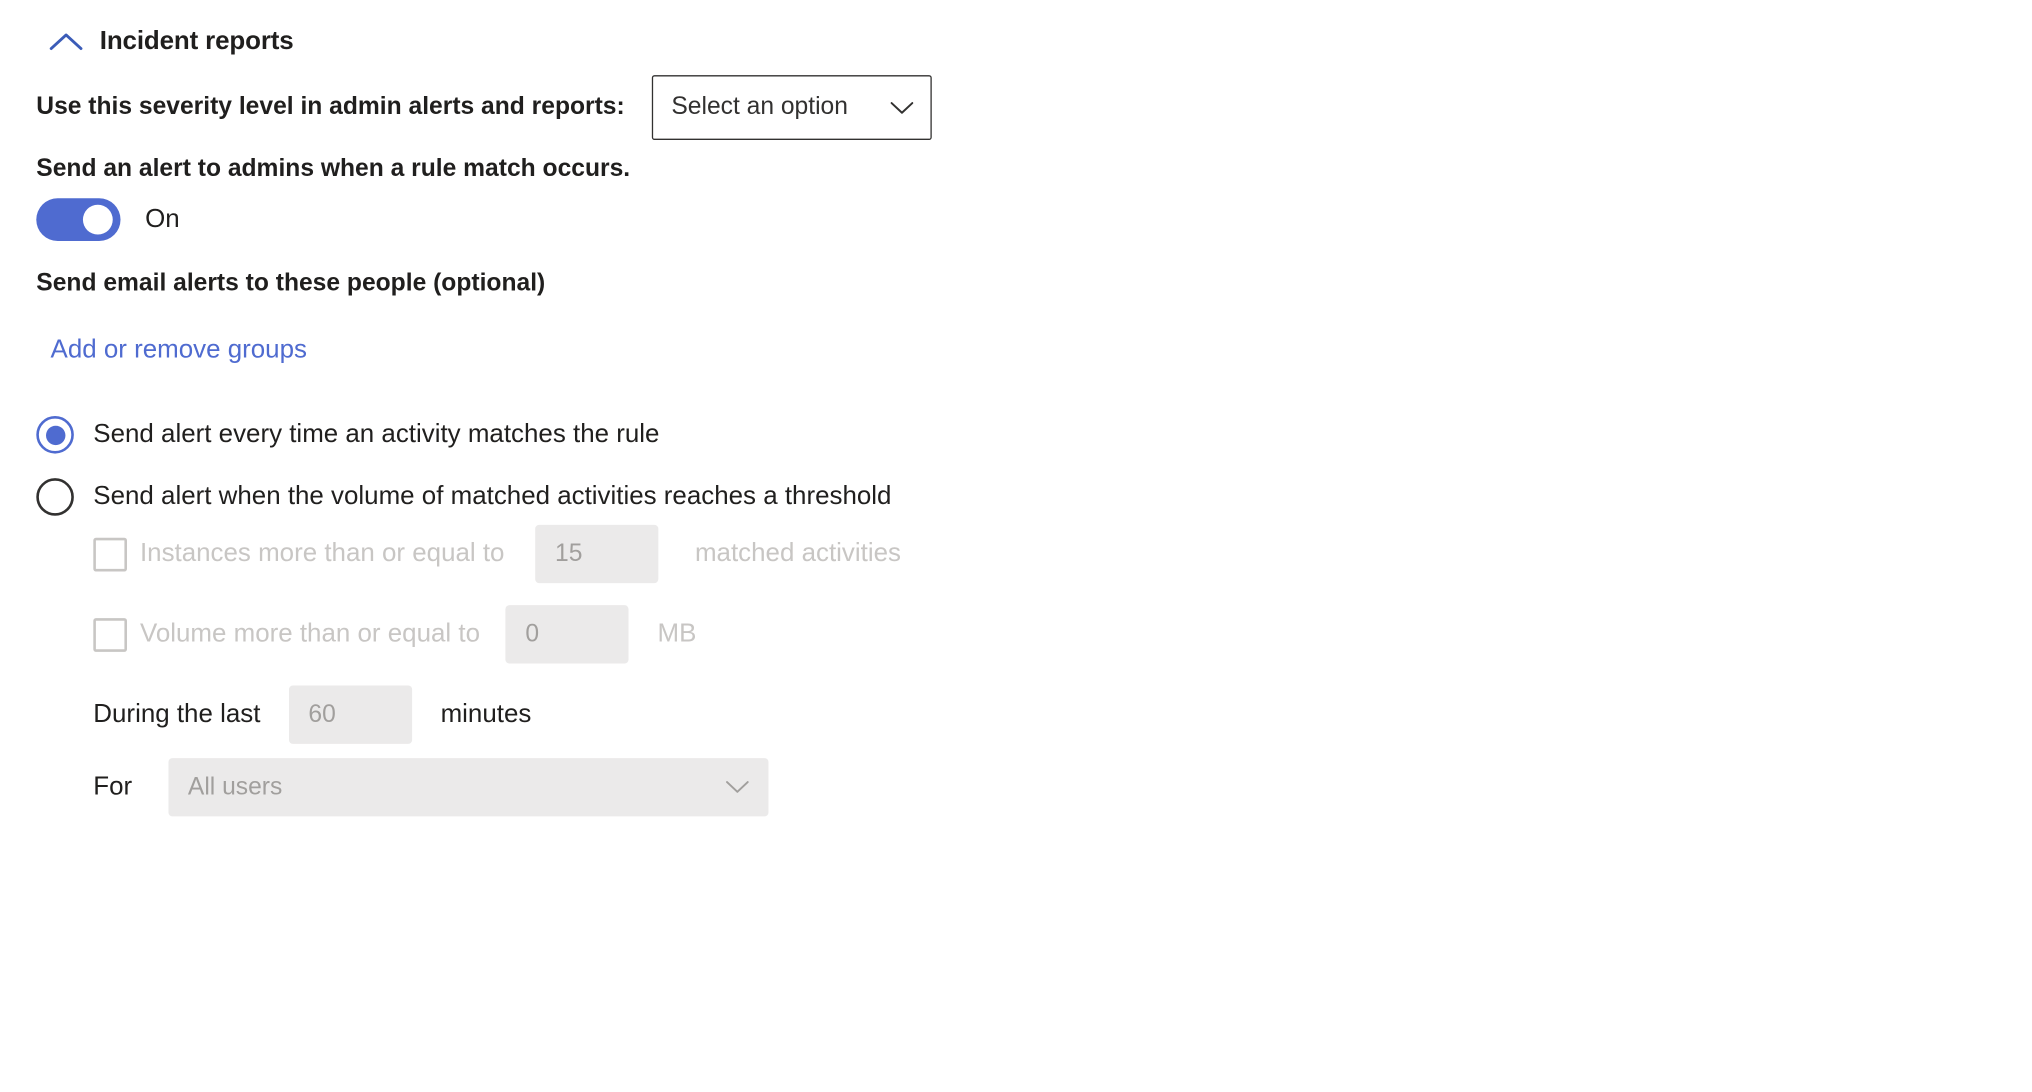 The width and height of the screenshot is (2032, 1092). Describe the element at coordinates (110, 554) in the screenshot. I see `checkbox-instances` at that location.